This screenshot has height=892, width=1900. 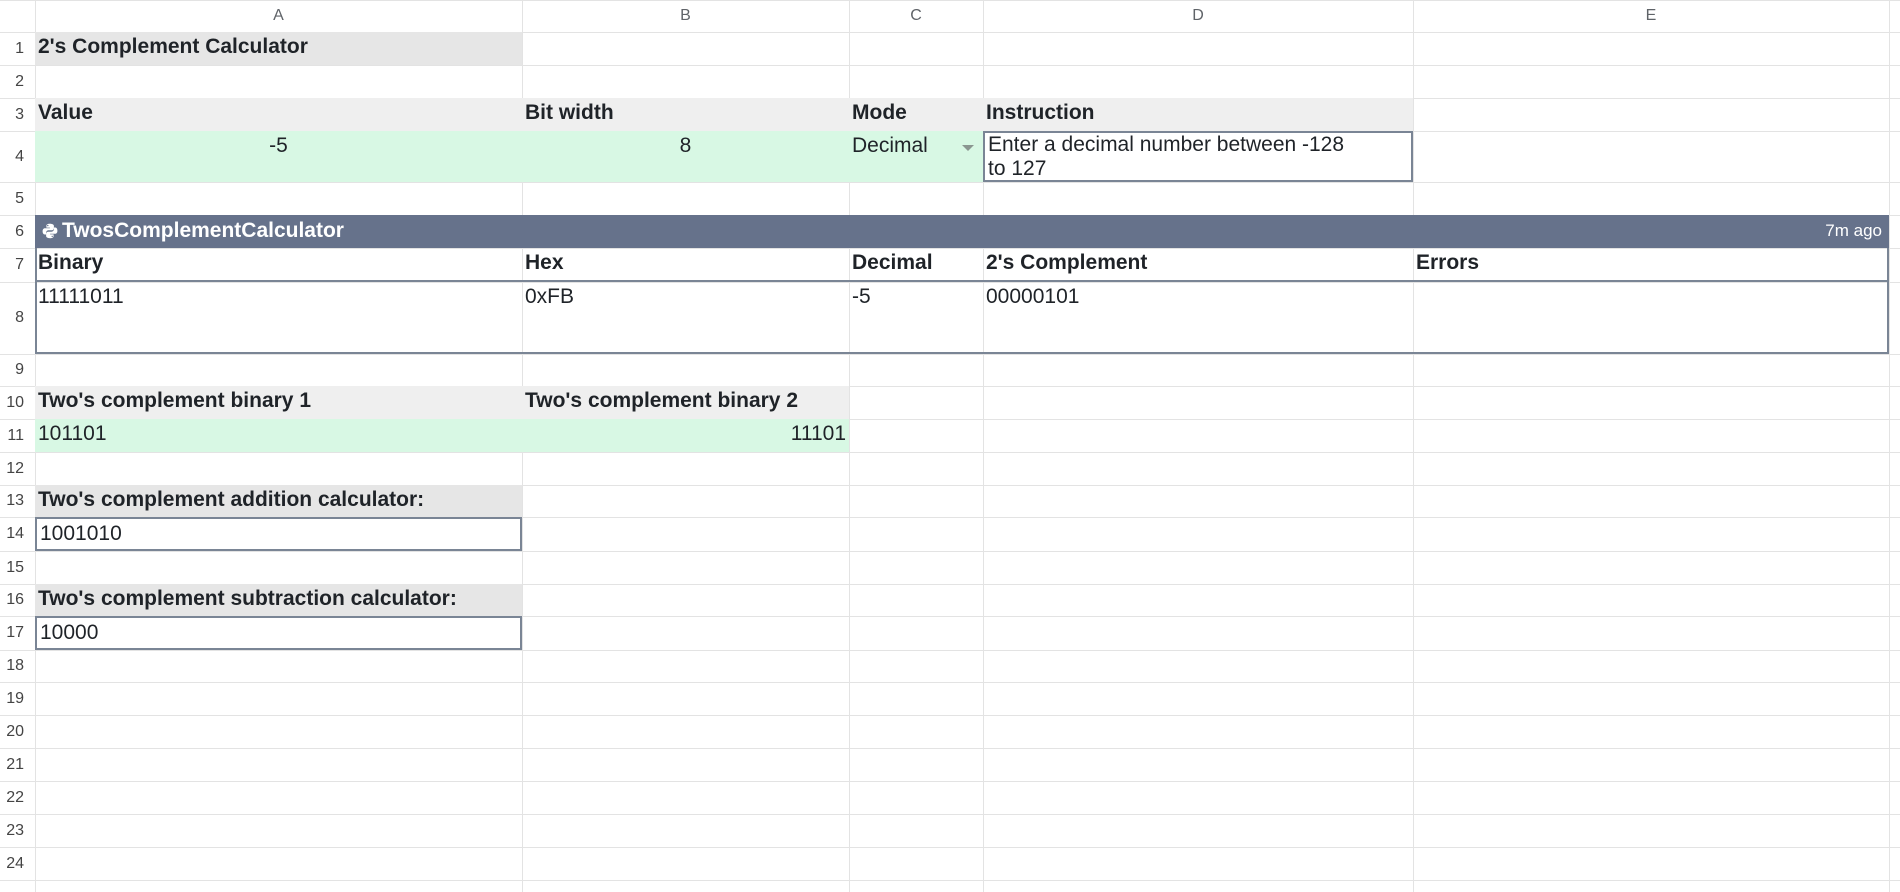 What do you see at coordinates (12, 265) in the screenshot?
I see `row-header: 7` at bounding box center [12, 265].